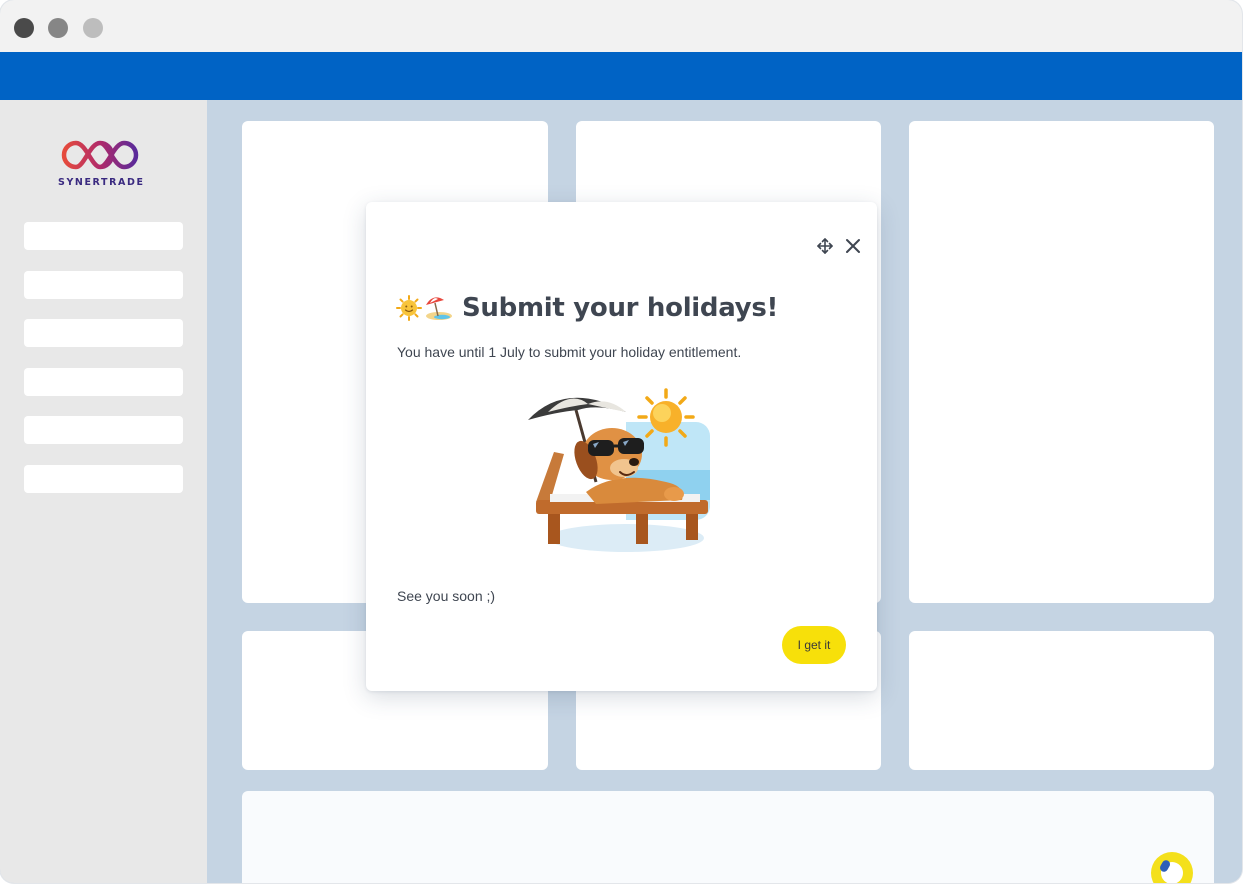 The image size is (1243, 884). Describe the element at coordinates (101, 182) in the screenshot. I see `logo-wordmark: SYNERTRADE` at that location.